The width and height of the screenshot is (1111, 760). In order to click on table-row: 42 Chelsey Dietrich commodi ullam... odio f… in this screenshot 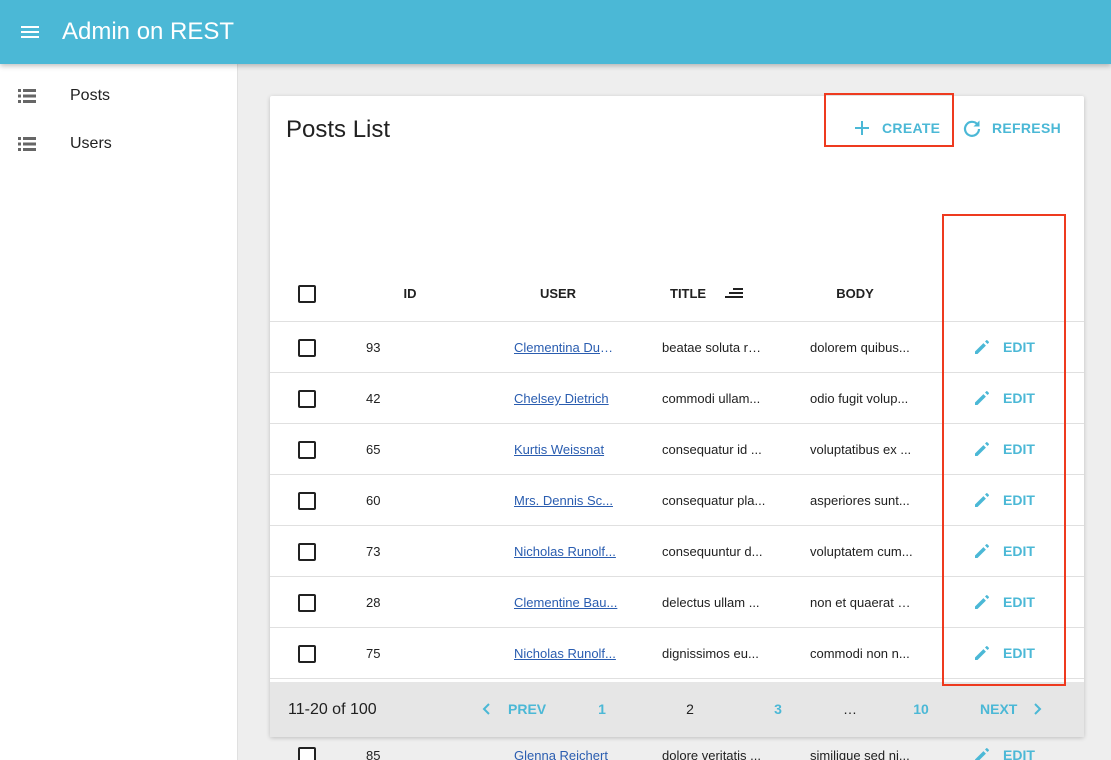, I will do `click(677, 398)`.